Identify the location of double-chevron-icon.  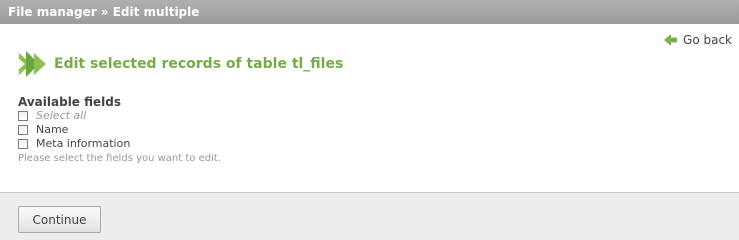
(32, 64).